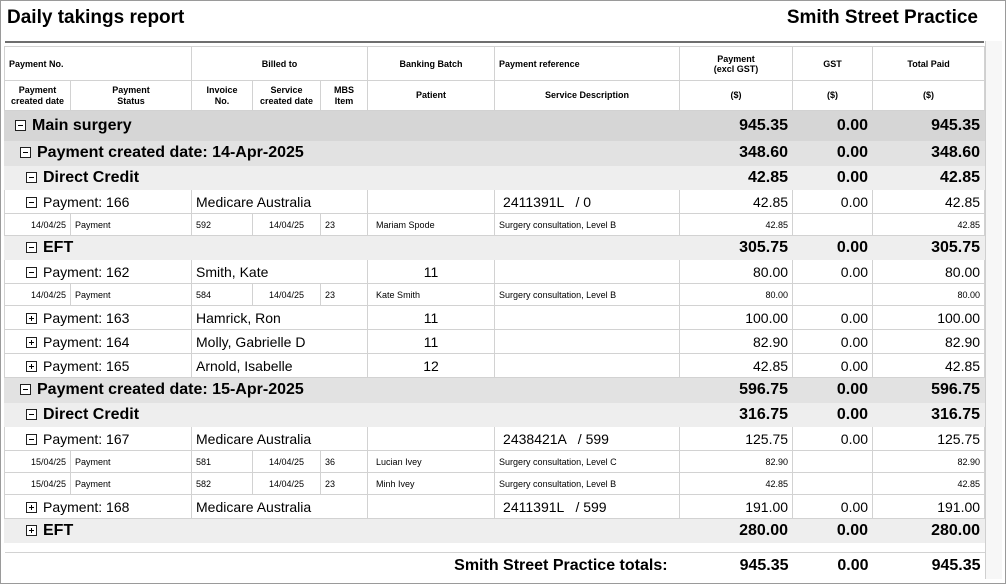 The image size is (1006, 584). Describe the element at coordinates (929, 365) in the screenshot. I see `total-paid: 42.85` at that location.